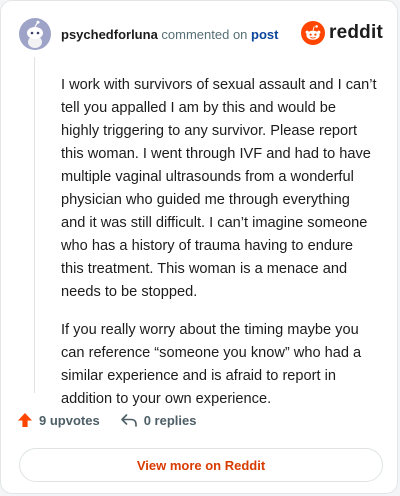 The height and width of the screenshot is (496, 400). Describe the element at coordinates (204, 34) in the screenshot. I see `meta-action-text: commented on` at that location.